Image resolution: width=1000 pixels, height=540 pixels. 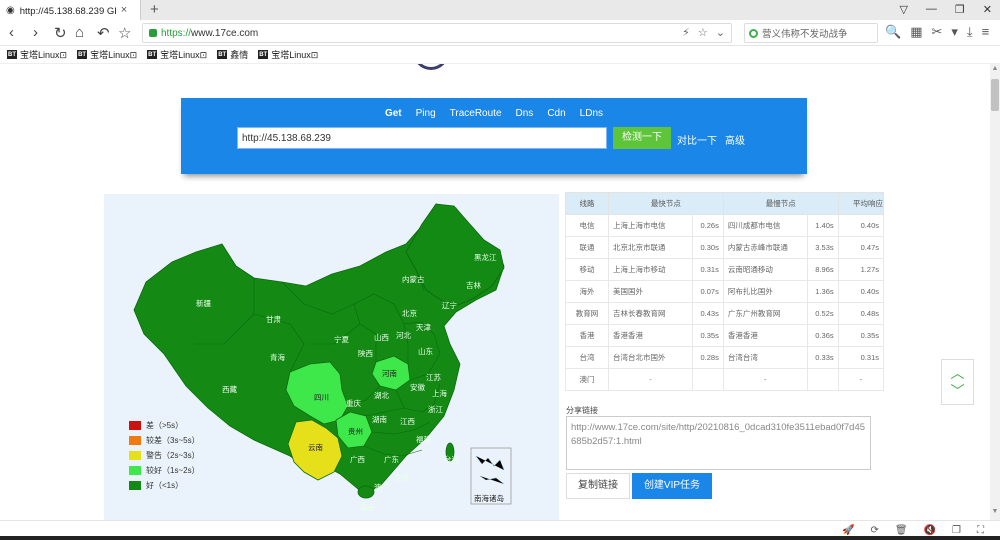 What do you see at coordinates (931, 9) in the screenshot?
I see `minimize-button: —` at bounding box center [931, 9].